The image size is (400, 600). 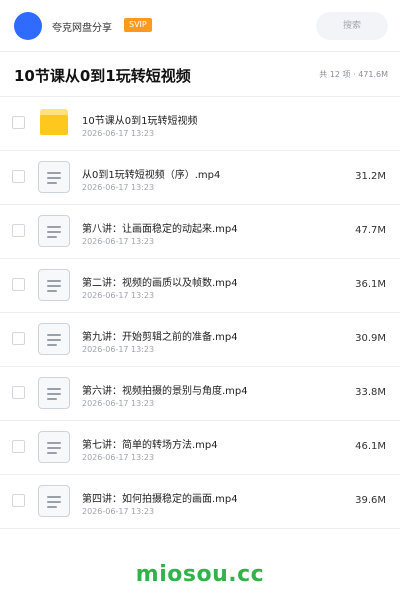 I want to click on file-name: 第七讲：简单的转场方法.mp4, so click(x=150, y=443).